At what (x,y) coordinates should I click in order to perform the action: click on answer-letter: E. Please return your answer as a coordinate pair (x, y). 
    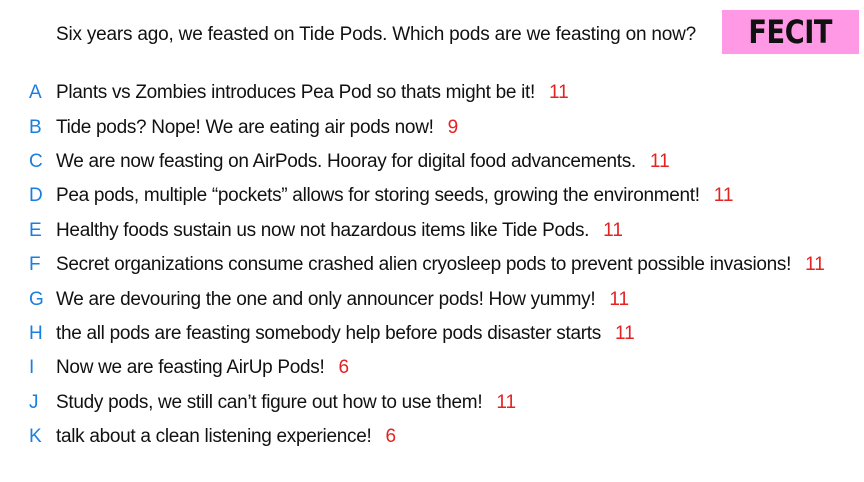
    Looking at the image, I should click on (35, 230).